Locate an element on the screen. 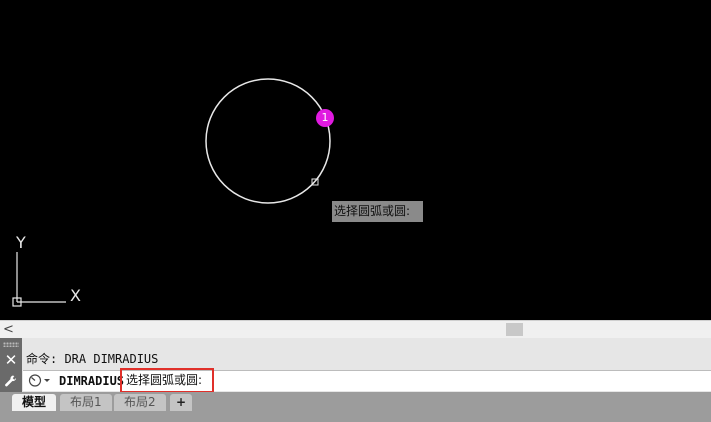 Image resolution: width=711 pixels, height=422 pixels. command-toolbar: ✕ is located at coordinates (11, 365).